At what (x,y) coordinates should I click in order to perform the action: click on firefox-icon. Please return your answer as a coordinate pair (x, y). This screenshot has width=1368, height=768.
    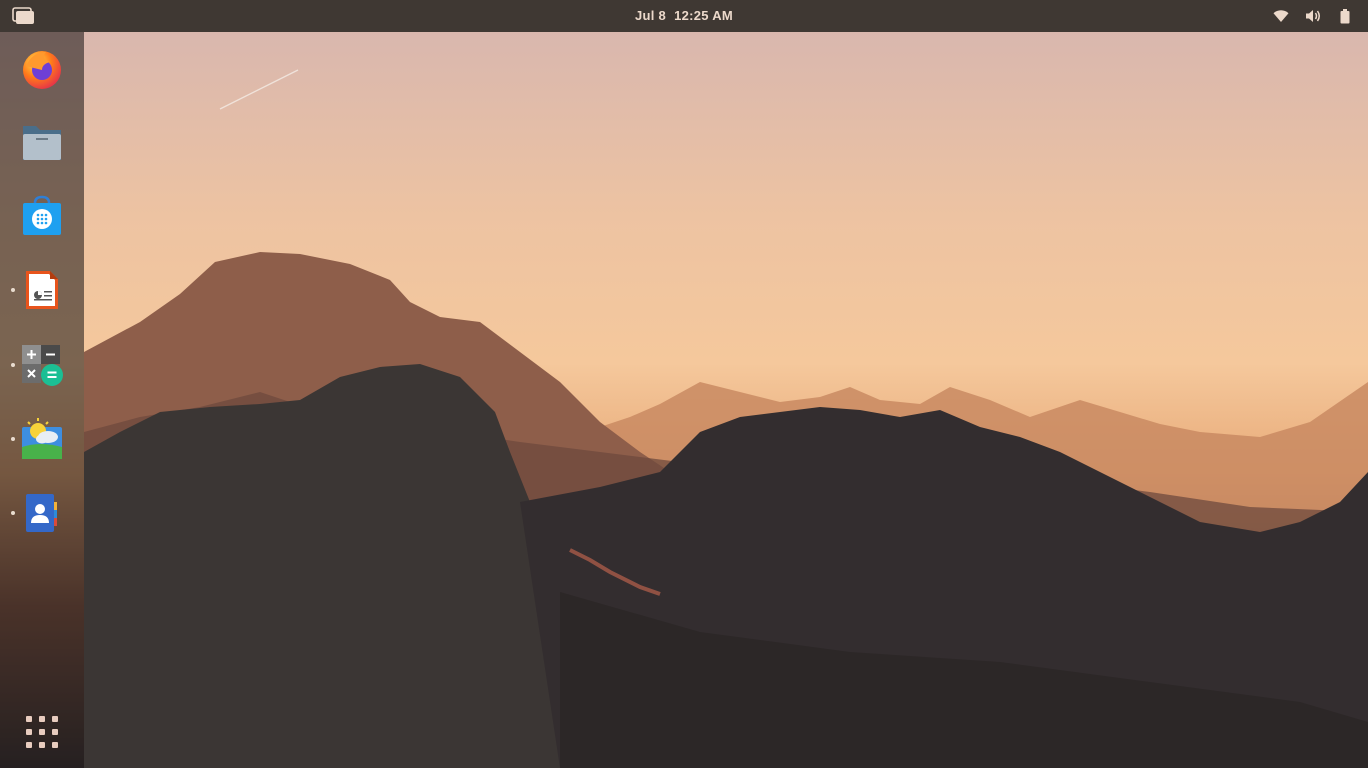
    Looking at the image, I should click on (42, 70).